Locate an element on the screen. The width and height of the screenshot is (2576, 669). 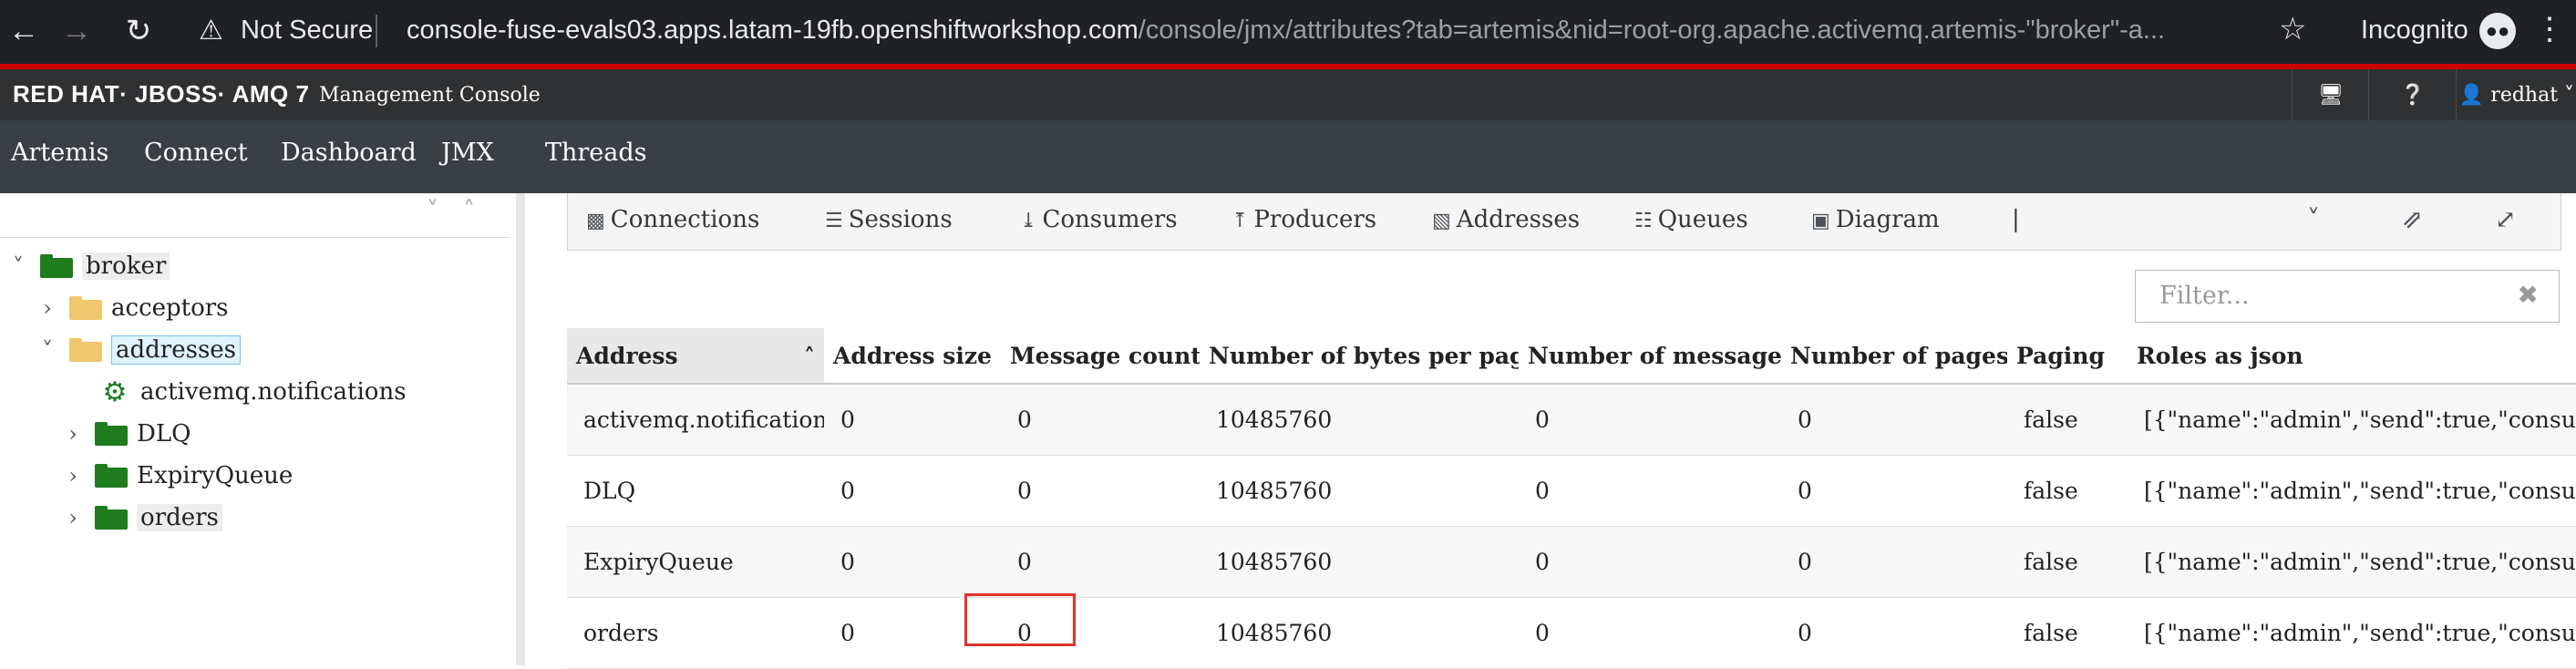
user-name: redhat is located at coordinates (2524, 95).